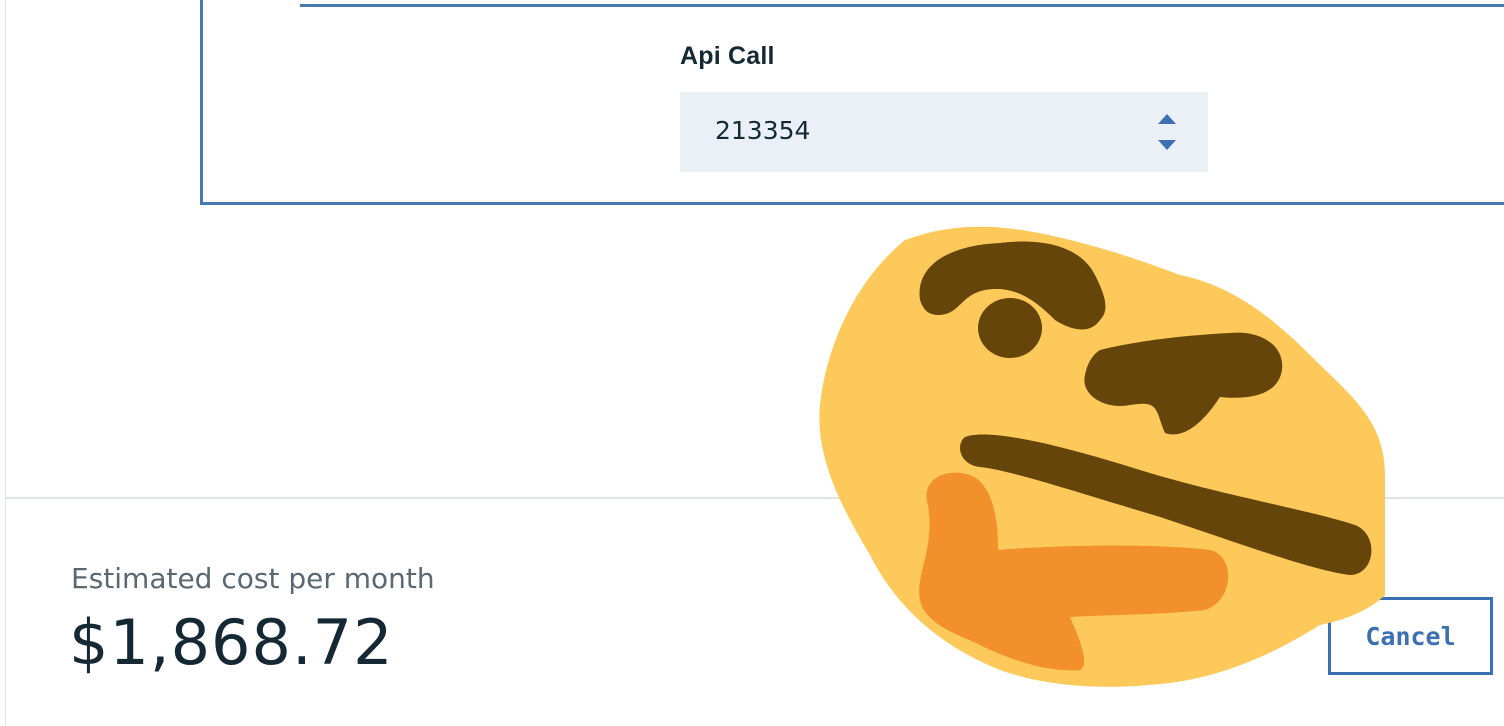  What do you see at coordinates (1167, 145) in the screenshot?
I see `caret-down-icon` at bounding box center [1167, 145].